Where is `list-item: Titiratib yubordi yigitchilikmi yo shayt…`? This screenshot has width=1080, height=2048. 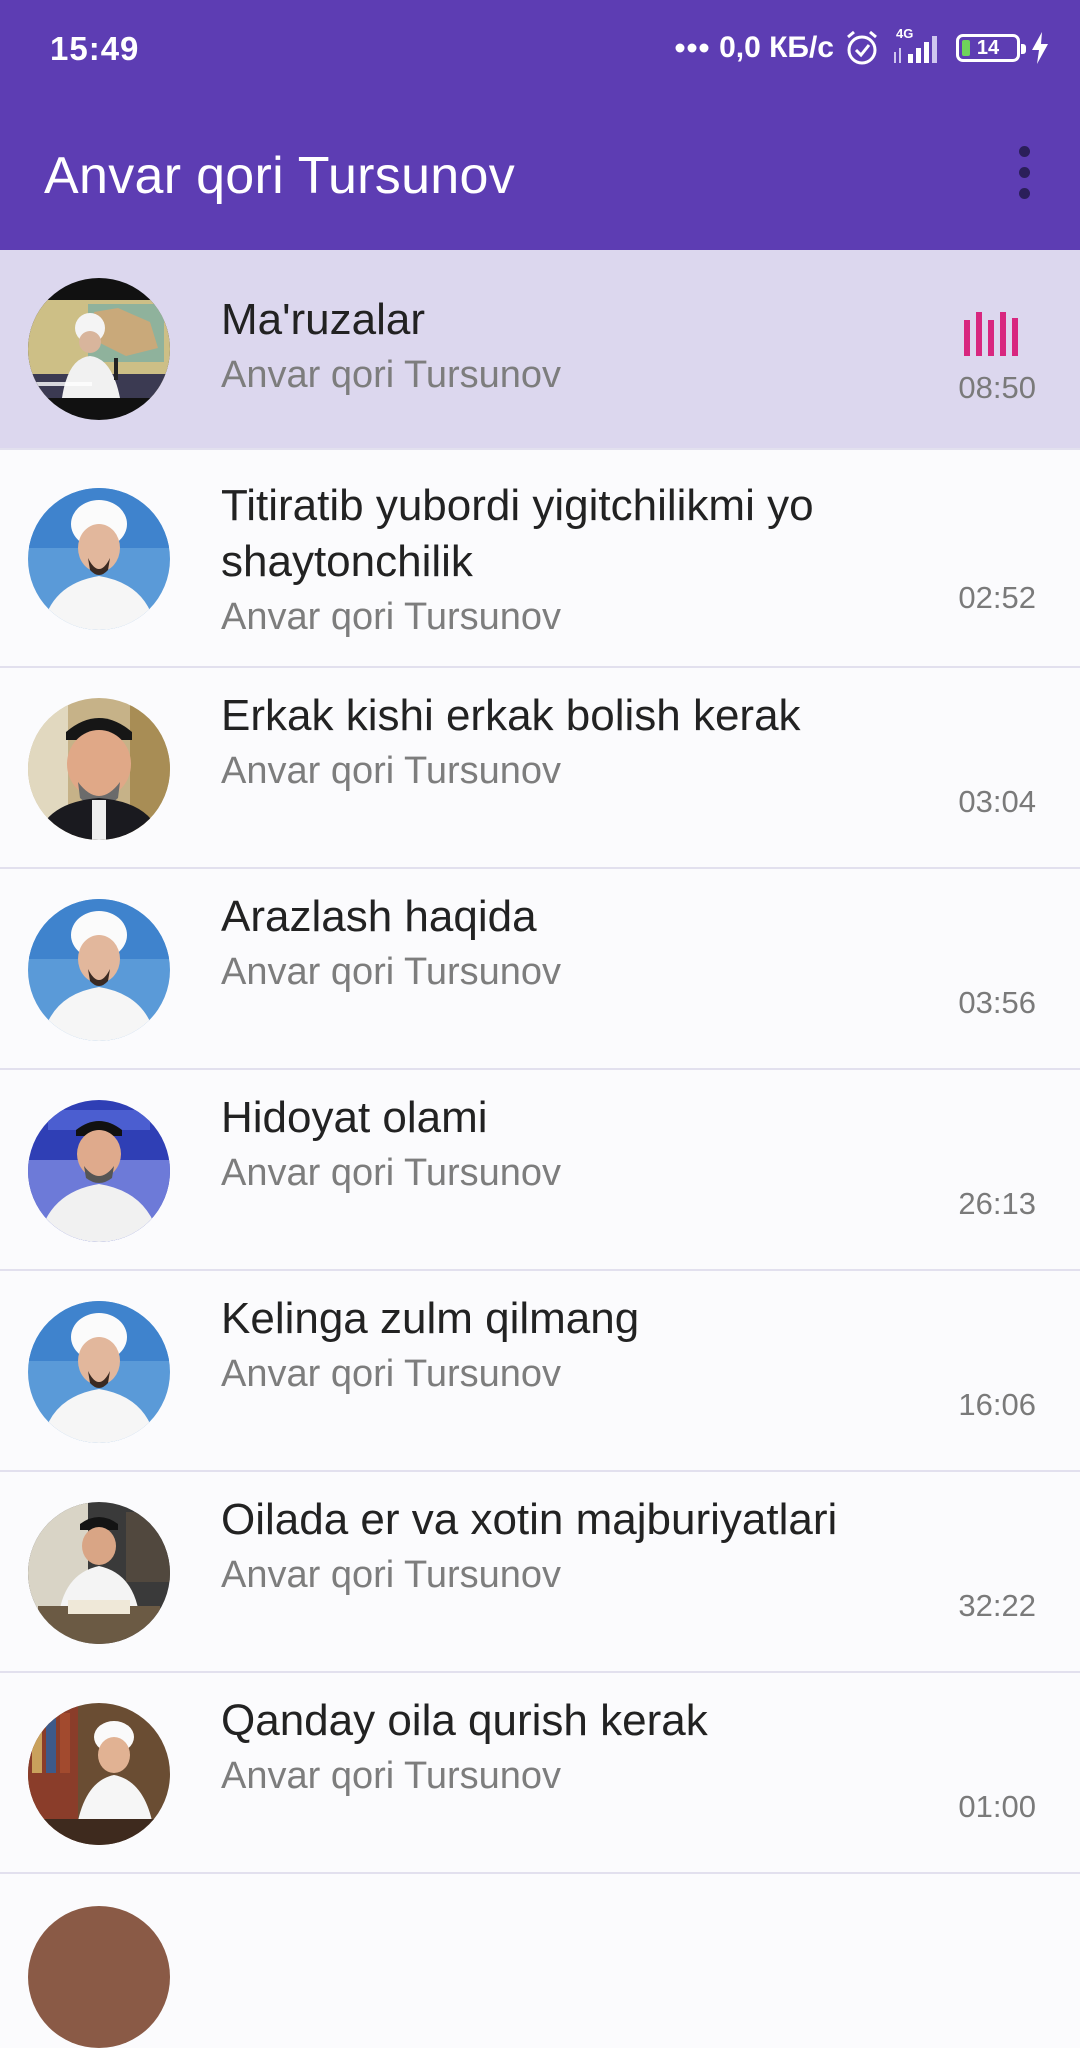
list-item: Titiratib yubordi yigitchilikmi yo shayt… is located at coordinates (540, 559).